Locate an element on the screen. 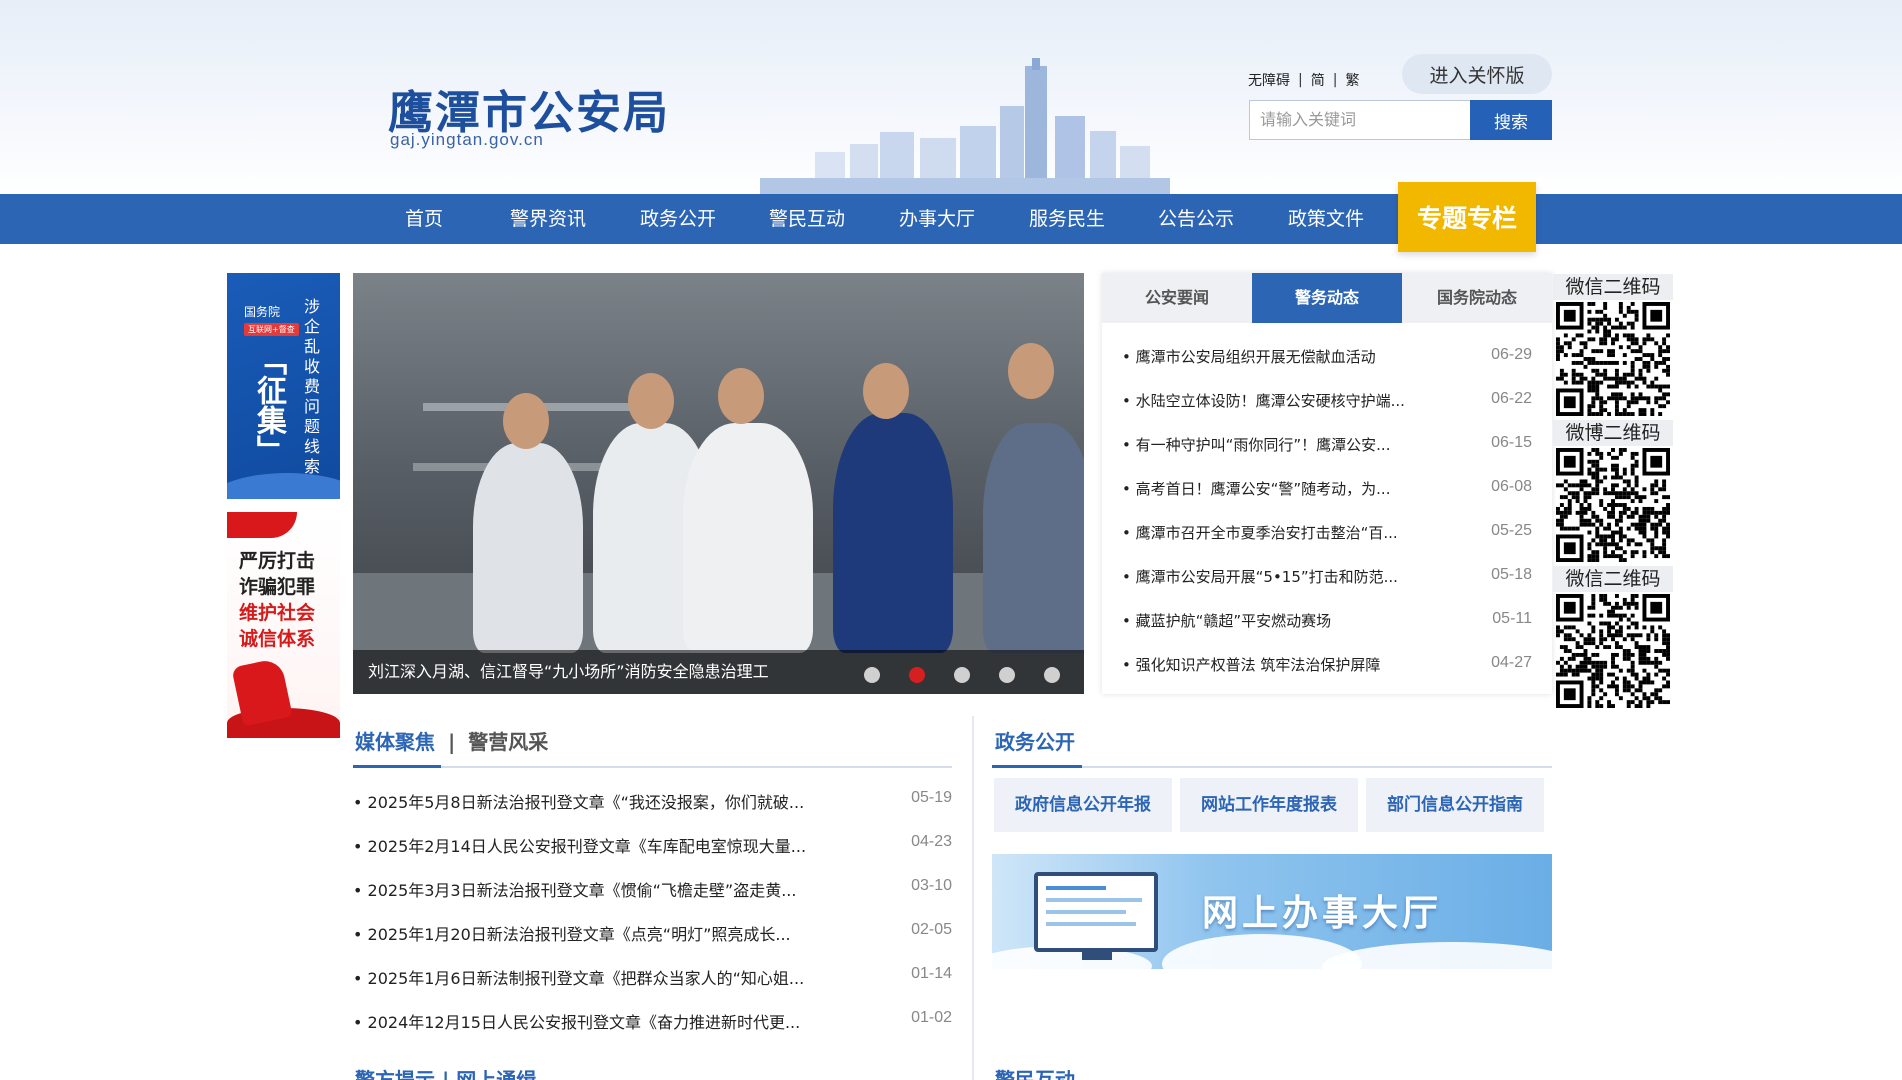  simplified-link: 简 is located at coordinates (1318, 80).